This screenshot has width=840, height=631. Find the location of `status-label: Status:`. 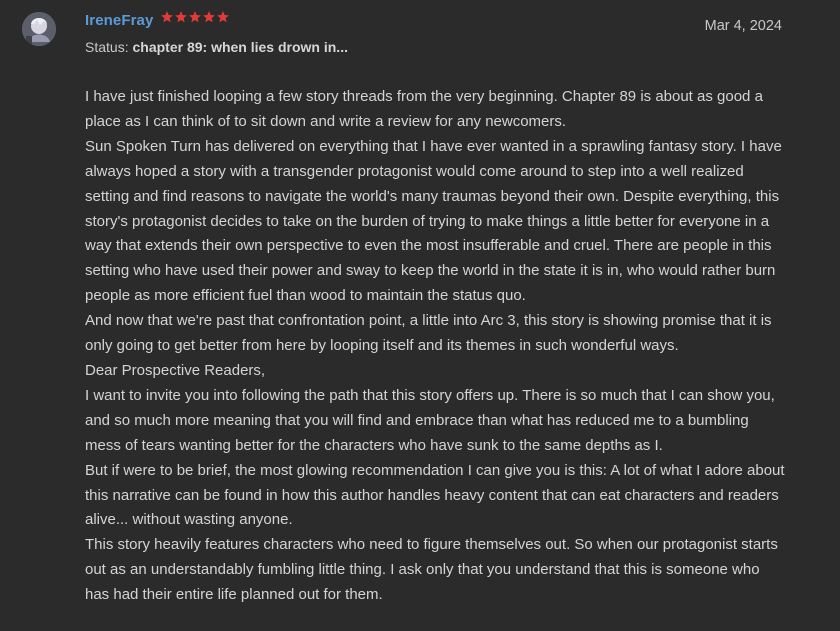

status-label: Status: is located at coordinates (107, 47).